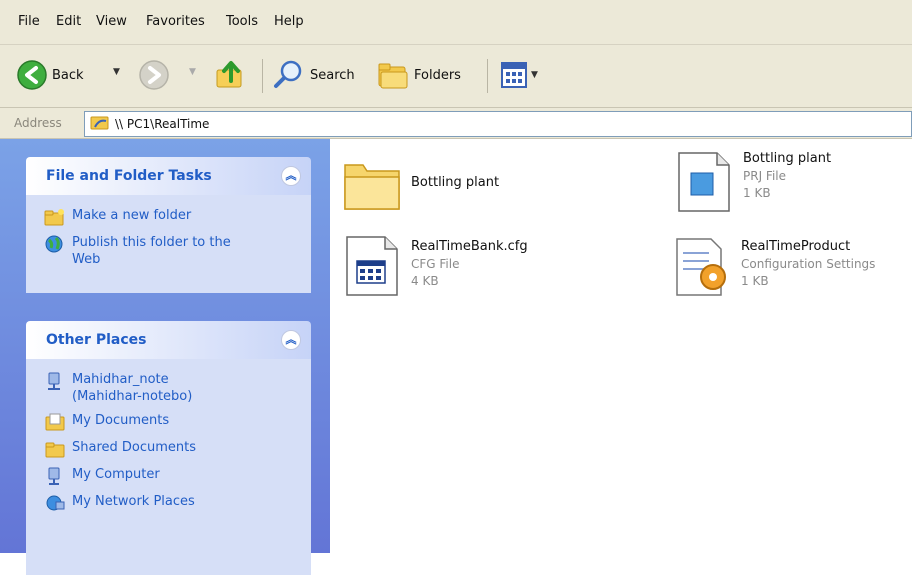 The width and height of the screenshot is (912, 575). I want to click on menu-file: File, so click(29, 21).